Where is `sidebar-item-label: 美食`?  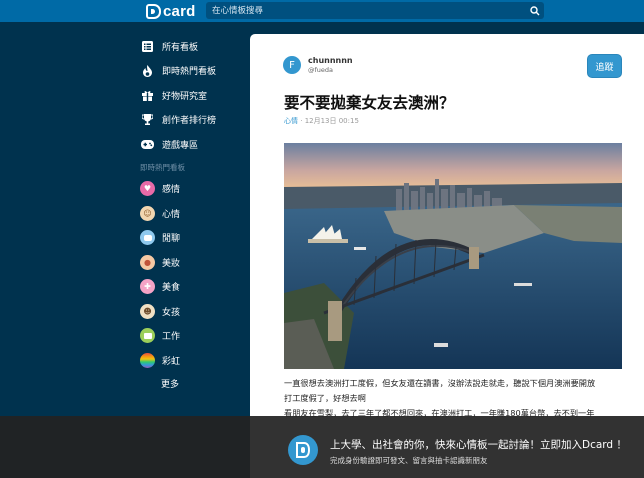 sidebar-item-label: 美食 is located at coordinates (171, 288).